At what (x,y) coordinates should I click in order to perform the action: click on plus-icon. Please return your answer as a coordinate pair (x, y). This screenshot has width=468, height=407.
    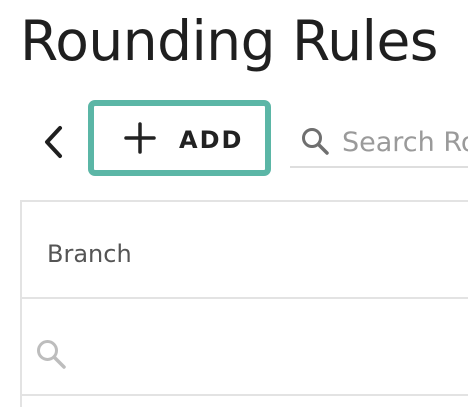
    Looking at the image, I should click on (140, 138).